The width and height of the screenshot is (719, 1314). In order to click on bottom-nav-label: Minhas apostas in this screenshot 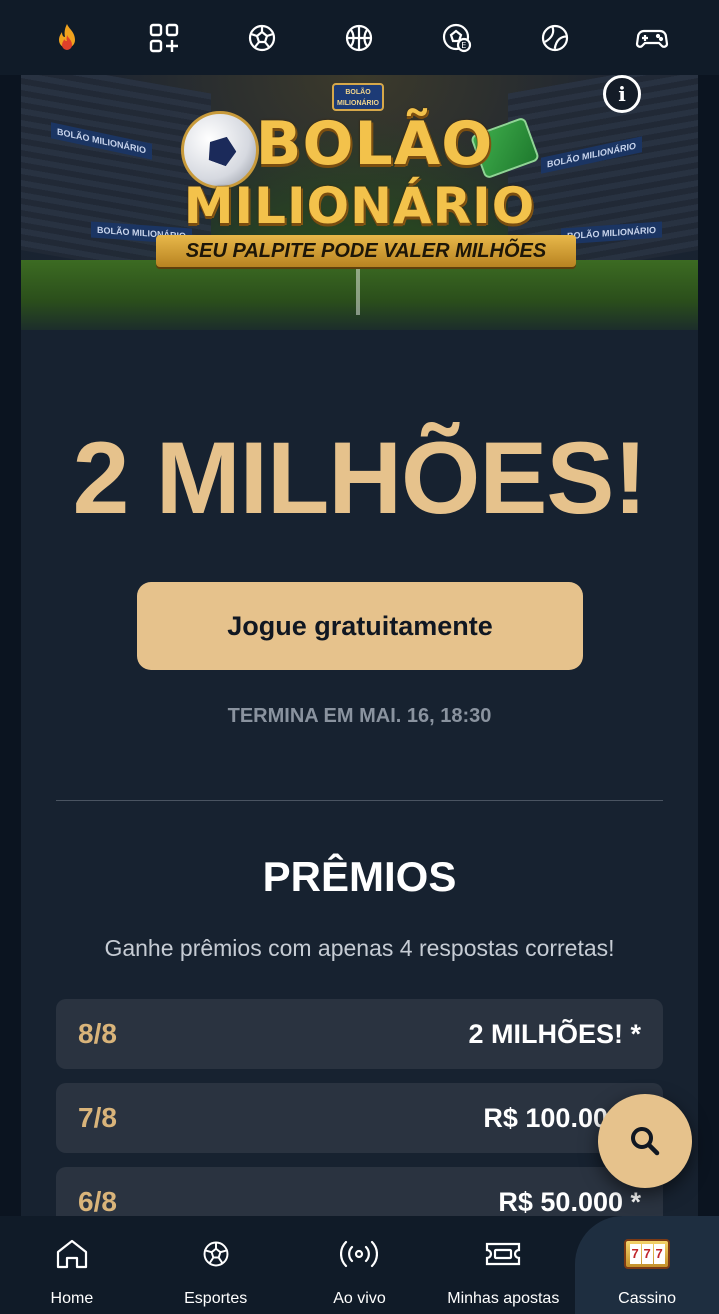, I will do `click(503, 1298)`.